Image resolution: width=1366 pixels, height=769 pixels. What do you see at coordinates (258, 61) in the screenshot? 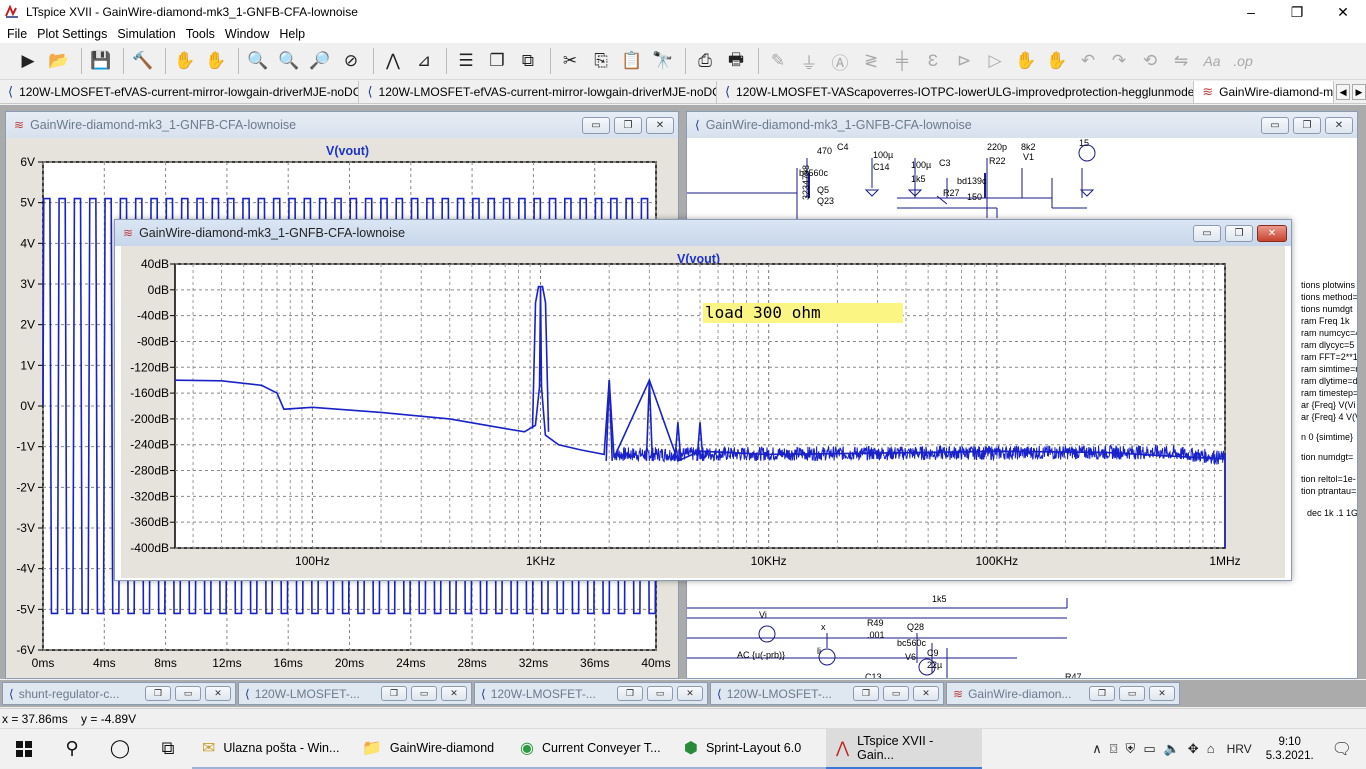
I see `zoom-in-icon: 🔍` at bounding box center [258, 61].